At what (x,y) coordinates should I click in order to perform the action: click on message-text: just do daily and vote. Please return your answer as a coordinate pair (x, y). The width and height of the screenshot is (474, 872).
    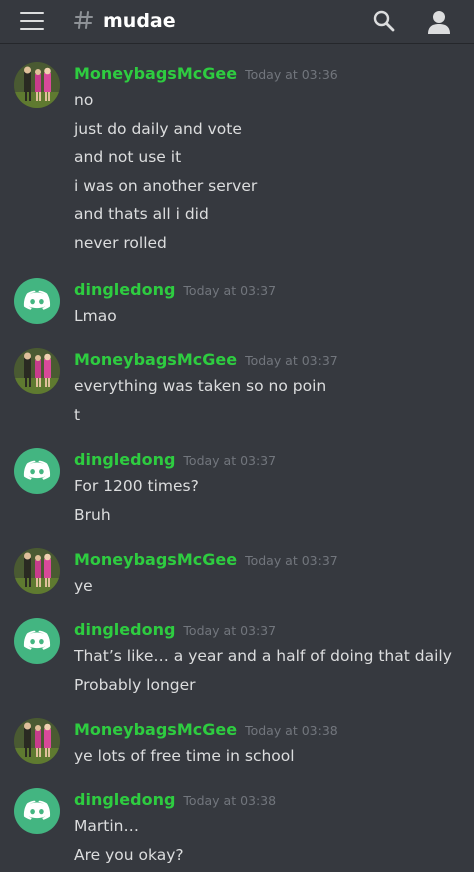
    Looking at the image, I should click on (158, 128).